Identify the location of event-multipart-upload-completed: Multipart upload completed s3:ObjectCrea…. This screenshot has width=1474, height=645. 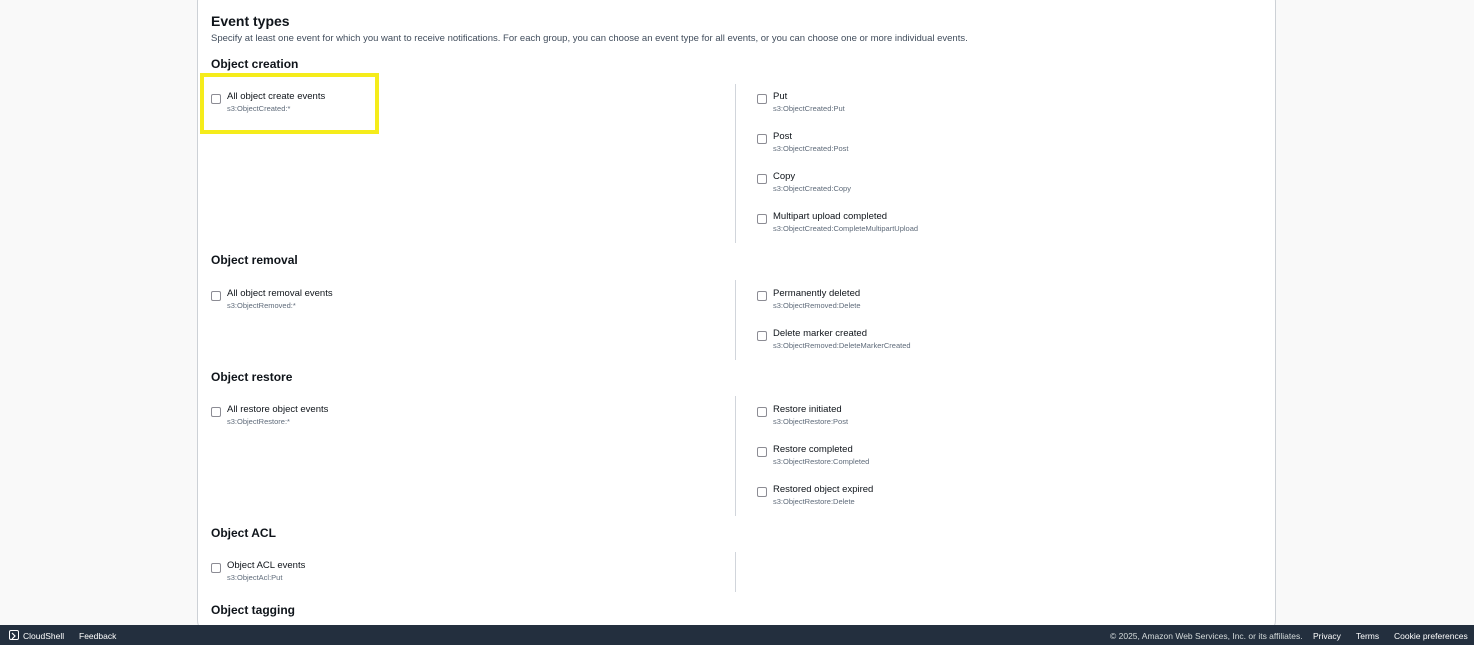
(877, 226).